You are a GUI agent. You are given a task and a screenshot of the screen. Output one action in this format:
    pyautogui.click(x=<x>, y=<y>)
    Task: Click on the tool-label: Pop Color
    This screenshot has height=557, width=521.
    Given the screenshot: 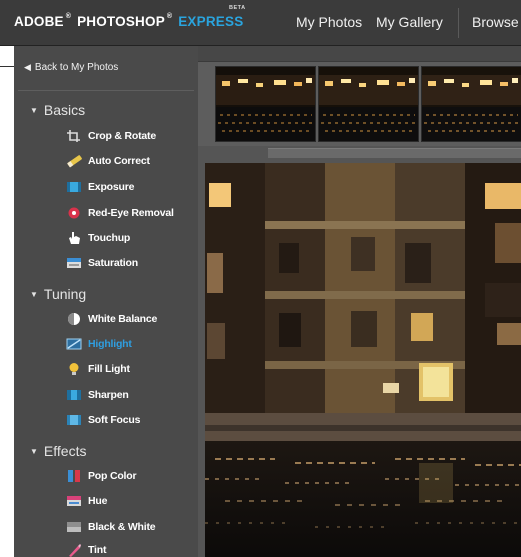 What is the action you would take?
    pyautogui.click(x=112, y=476)
    